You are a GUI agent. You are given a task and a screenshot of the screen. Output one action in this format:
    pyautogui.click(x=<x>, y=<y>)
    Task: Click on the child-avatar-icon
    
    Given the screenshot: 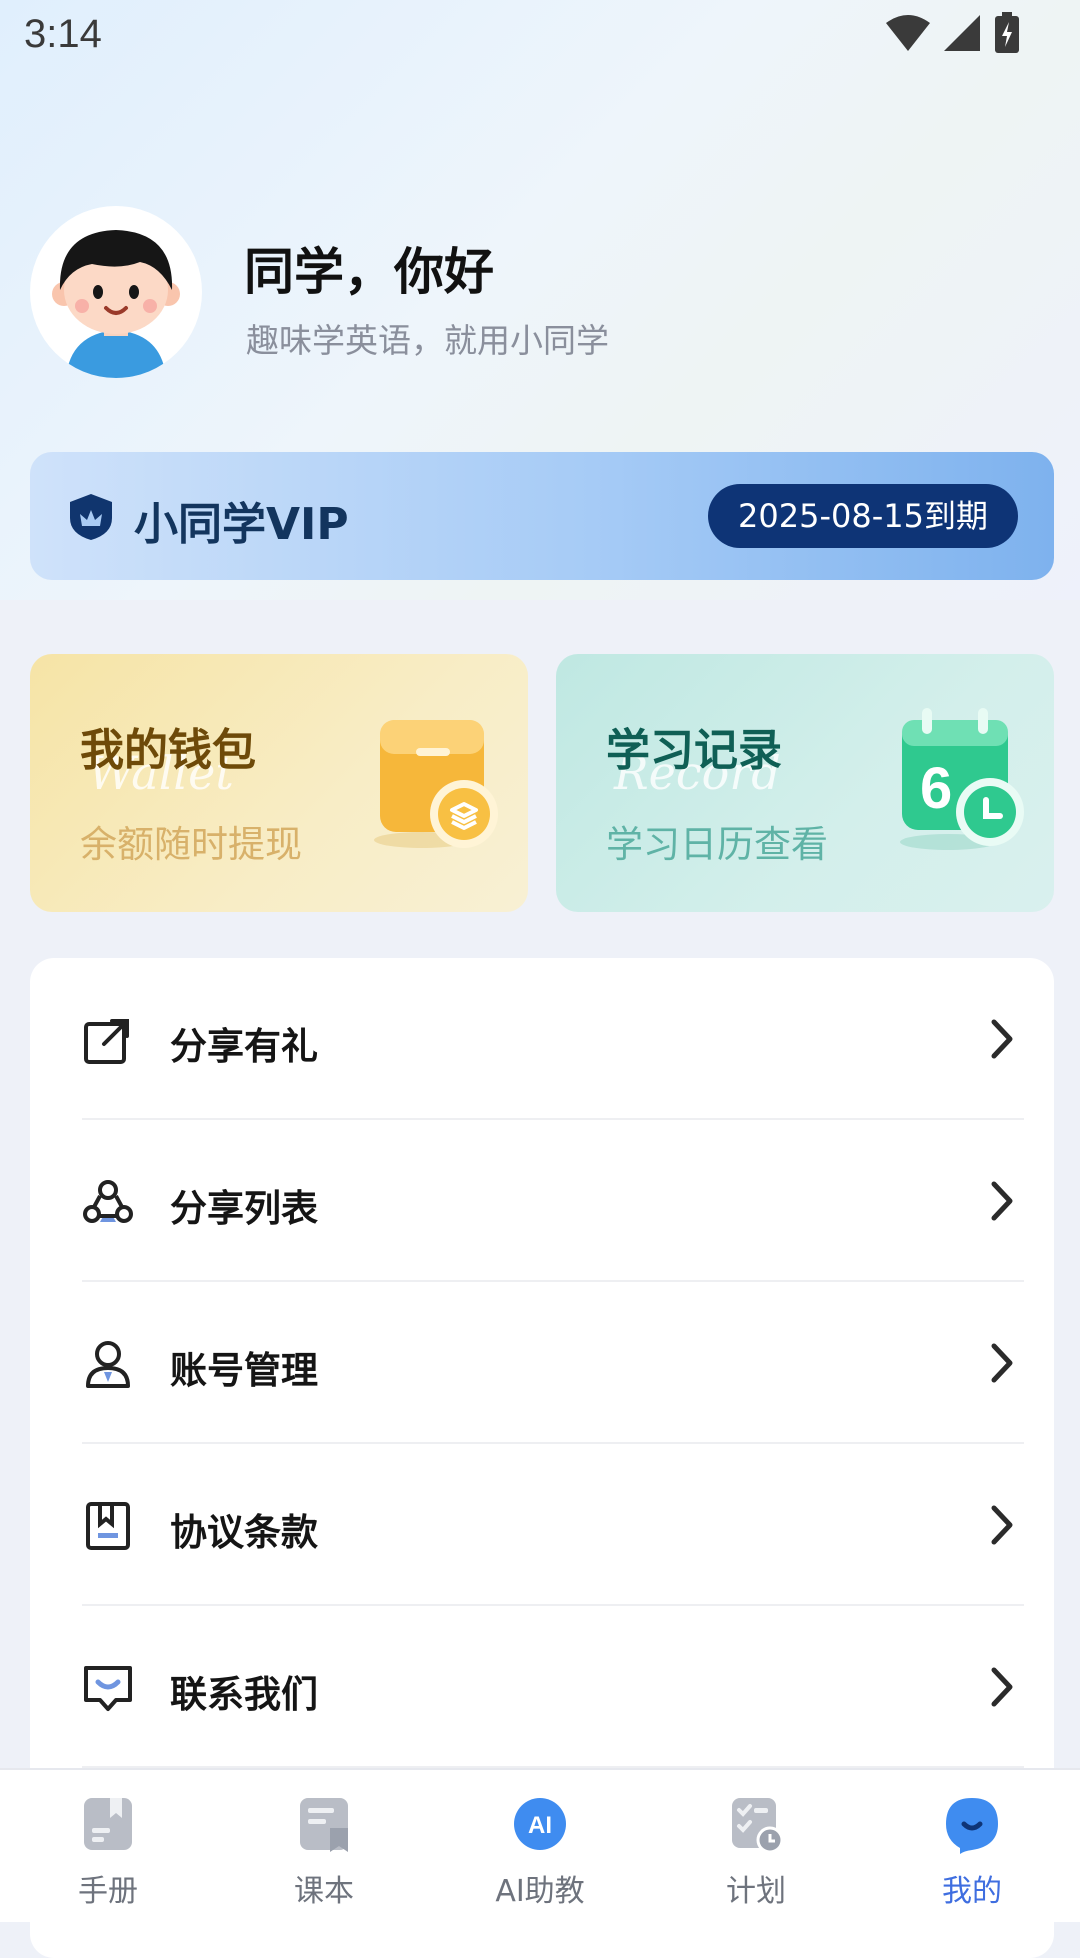 What is the action you would take?
    pyautogui.click(x=116, y=304)
    